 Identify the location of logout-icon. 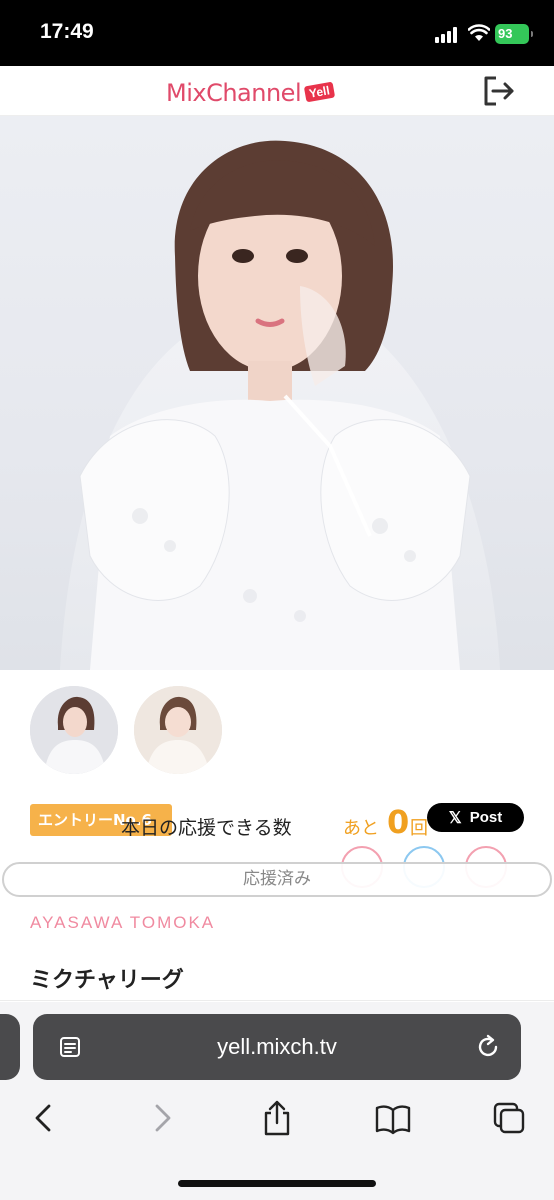
(498, 91).